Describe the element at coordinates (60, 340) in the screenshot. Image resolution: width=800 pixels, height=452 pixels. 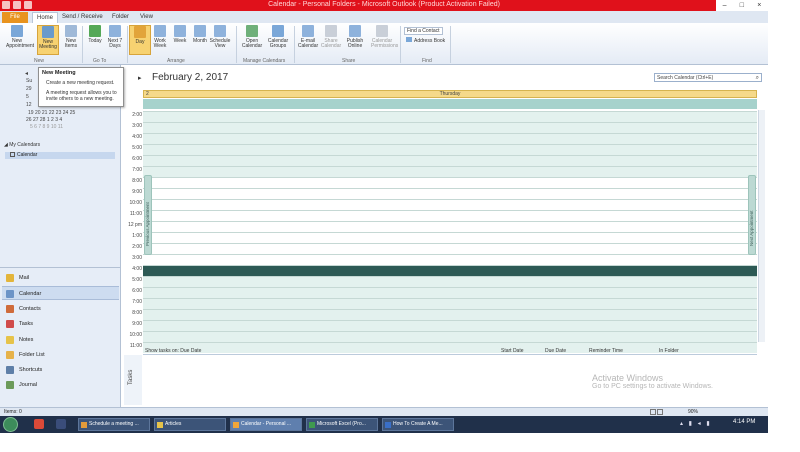
I see `nav-notes: Notes` at that location.